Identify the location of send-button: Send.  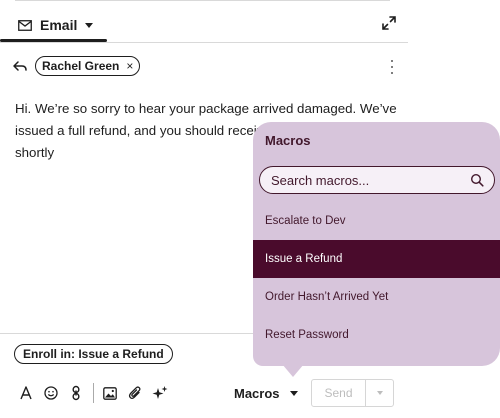
(338, 393).